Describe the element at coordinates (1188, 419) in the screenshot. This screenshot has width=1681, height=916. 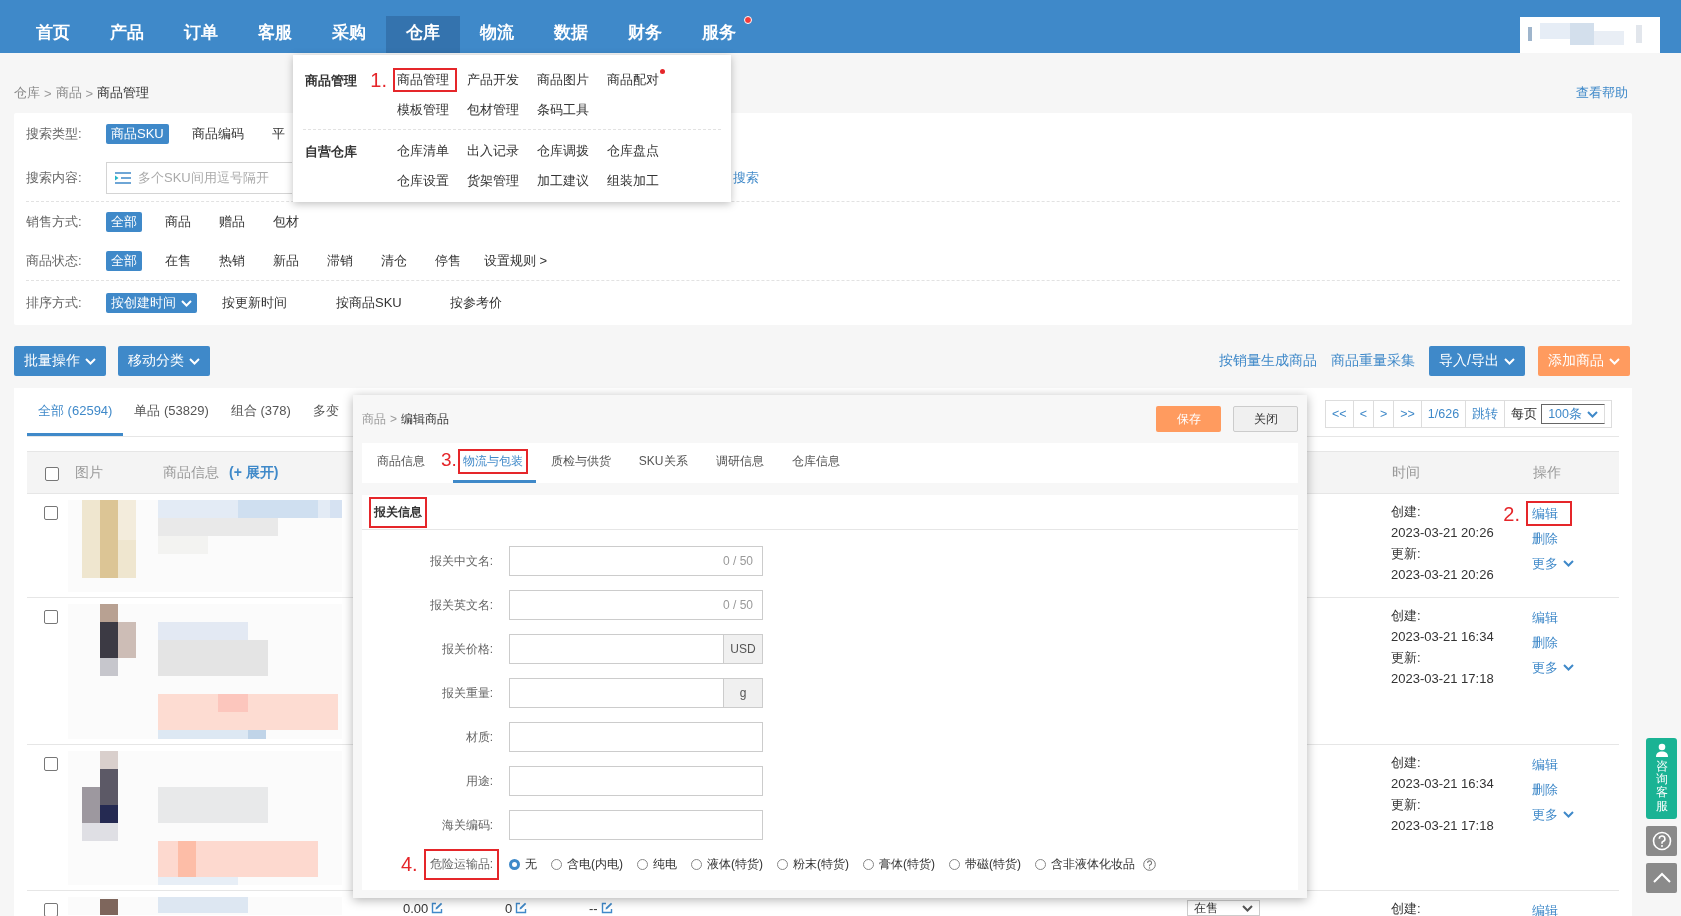
I see `save-button: 保存` at that location.